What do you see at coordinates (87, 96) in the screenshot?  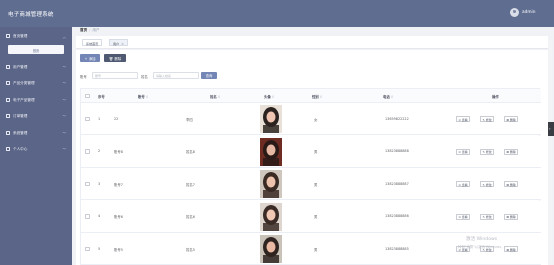 I see `select-all-checkbox` at bounding box center [87, 96].